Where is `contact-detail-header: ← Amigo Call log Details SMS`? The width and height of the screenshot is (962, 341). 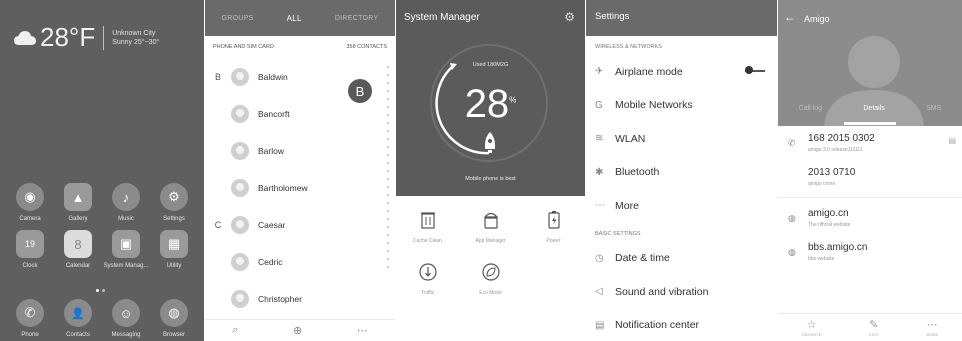
contact-detail-header: ← Amigo Call log Details SMS is located at coordinates (870, 63).